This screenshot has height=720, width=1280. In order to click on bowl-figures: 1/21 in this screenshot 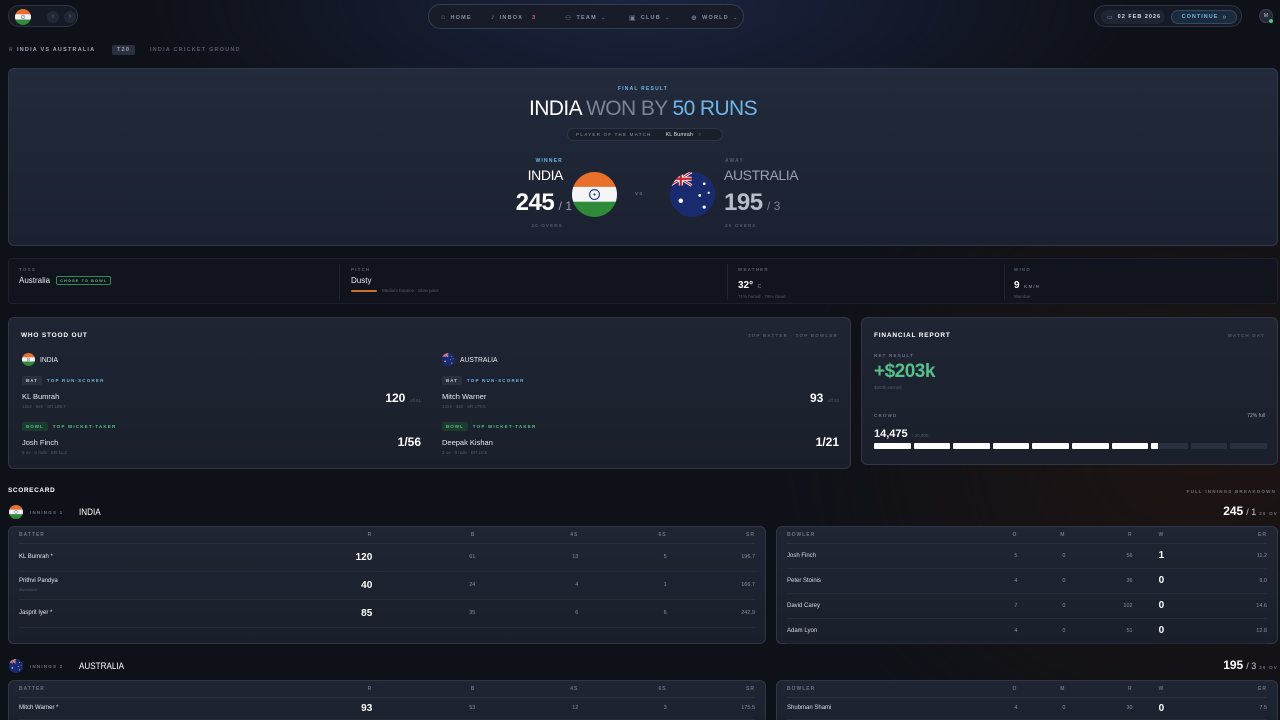, I will do `click(827, 442)`.